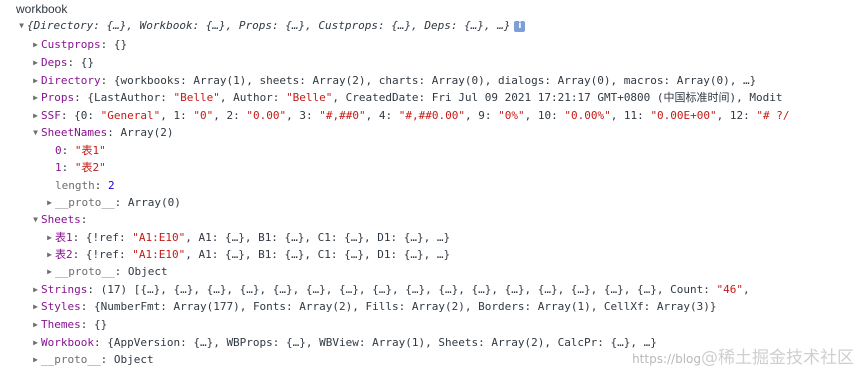  What do you see at coordinates (112, 202) in the screenshot?
I see `sheetnames-proto: ▶ __proto__: Array(0)` at bounding box center [112, 202].